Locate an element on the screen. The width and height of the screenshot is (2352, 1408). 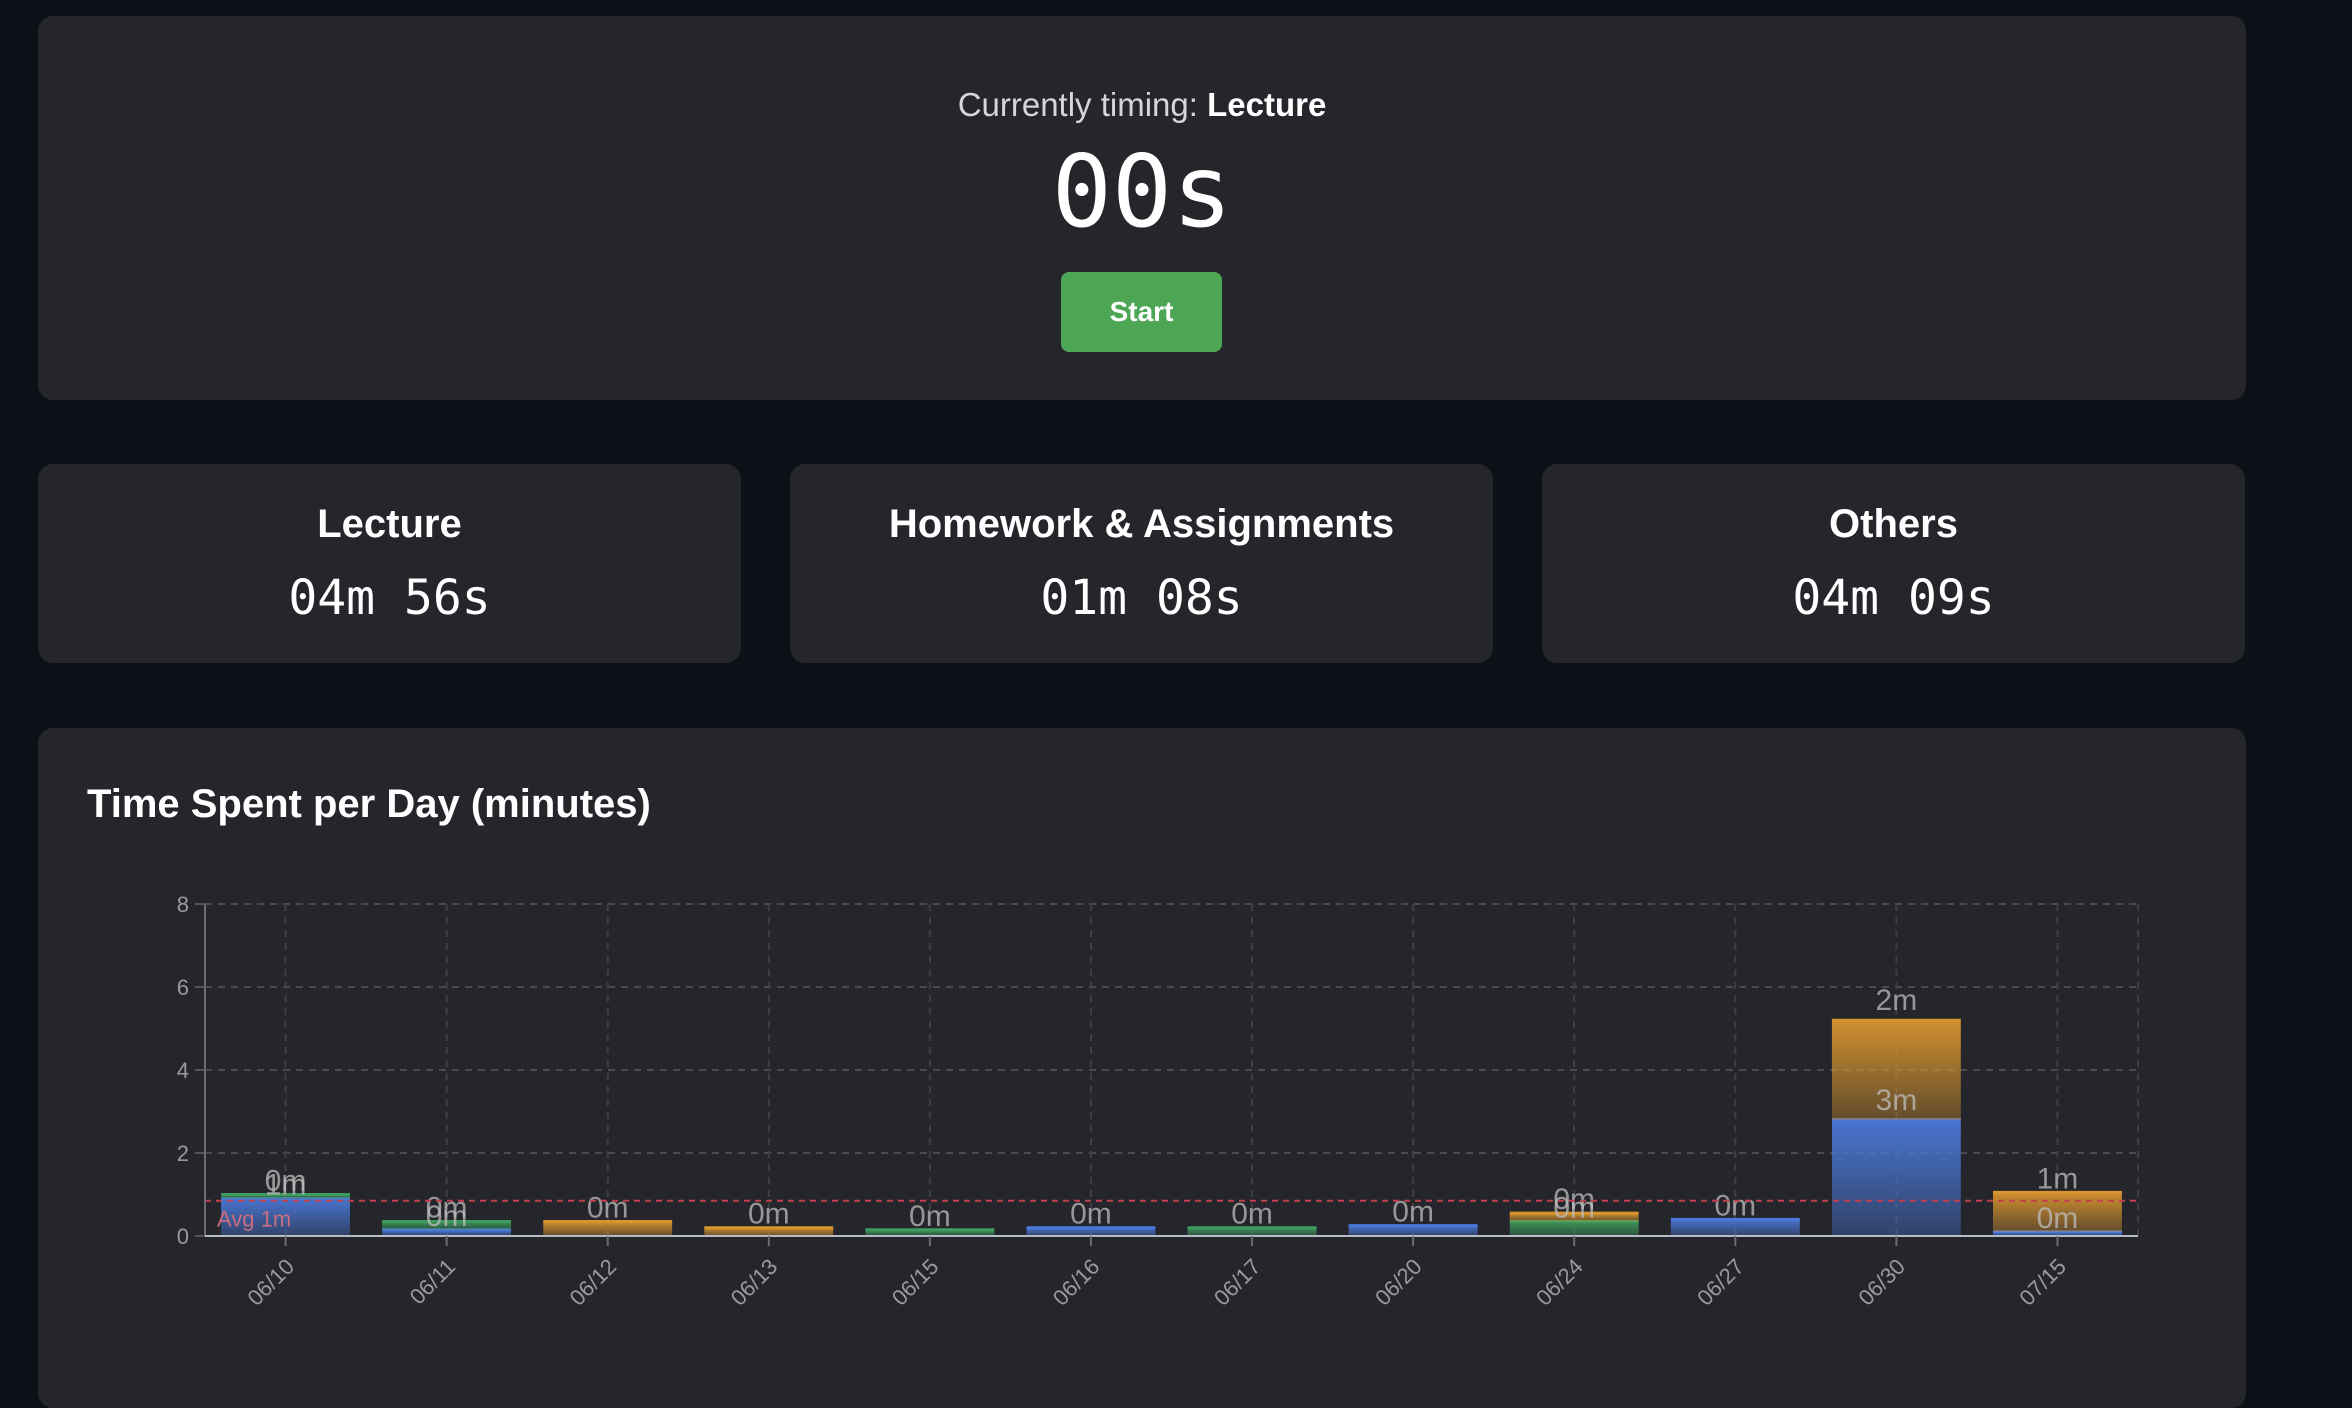
x-tick-label: 06/15 is located at coordinates (915, 1282).